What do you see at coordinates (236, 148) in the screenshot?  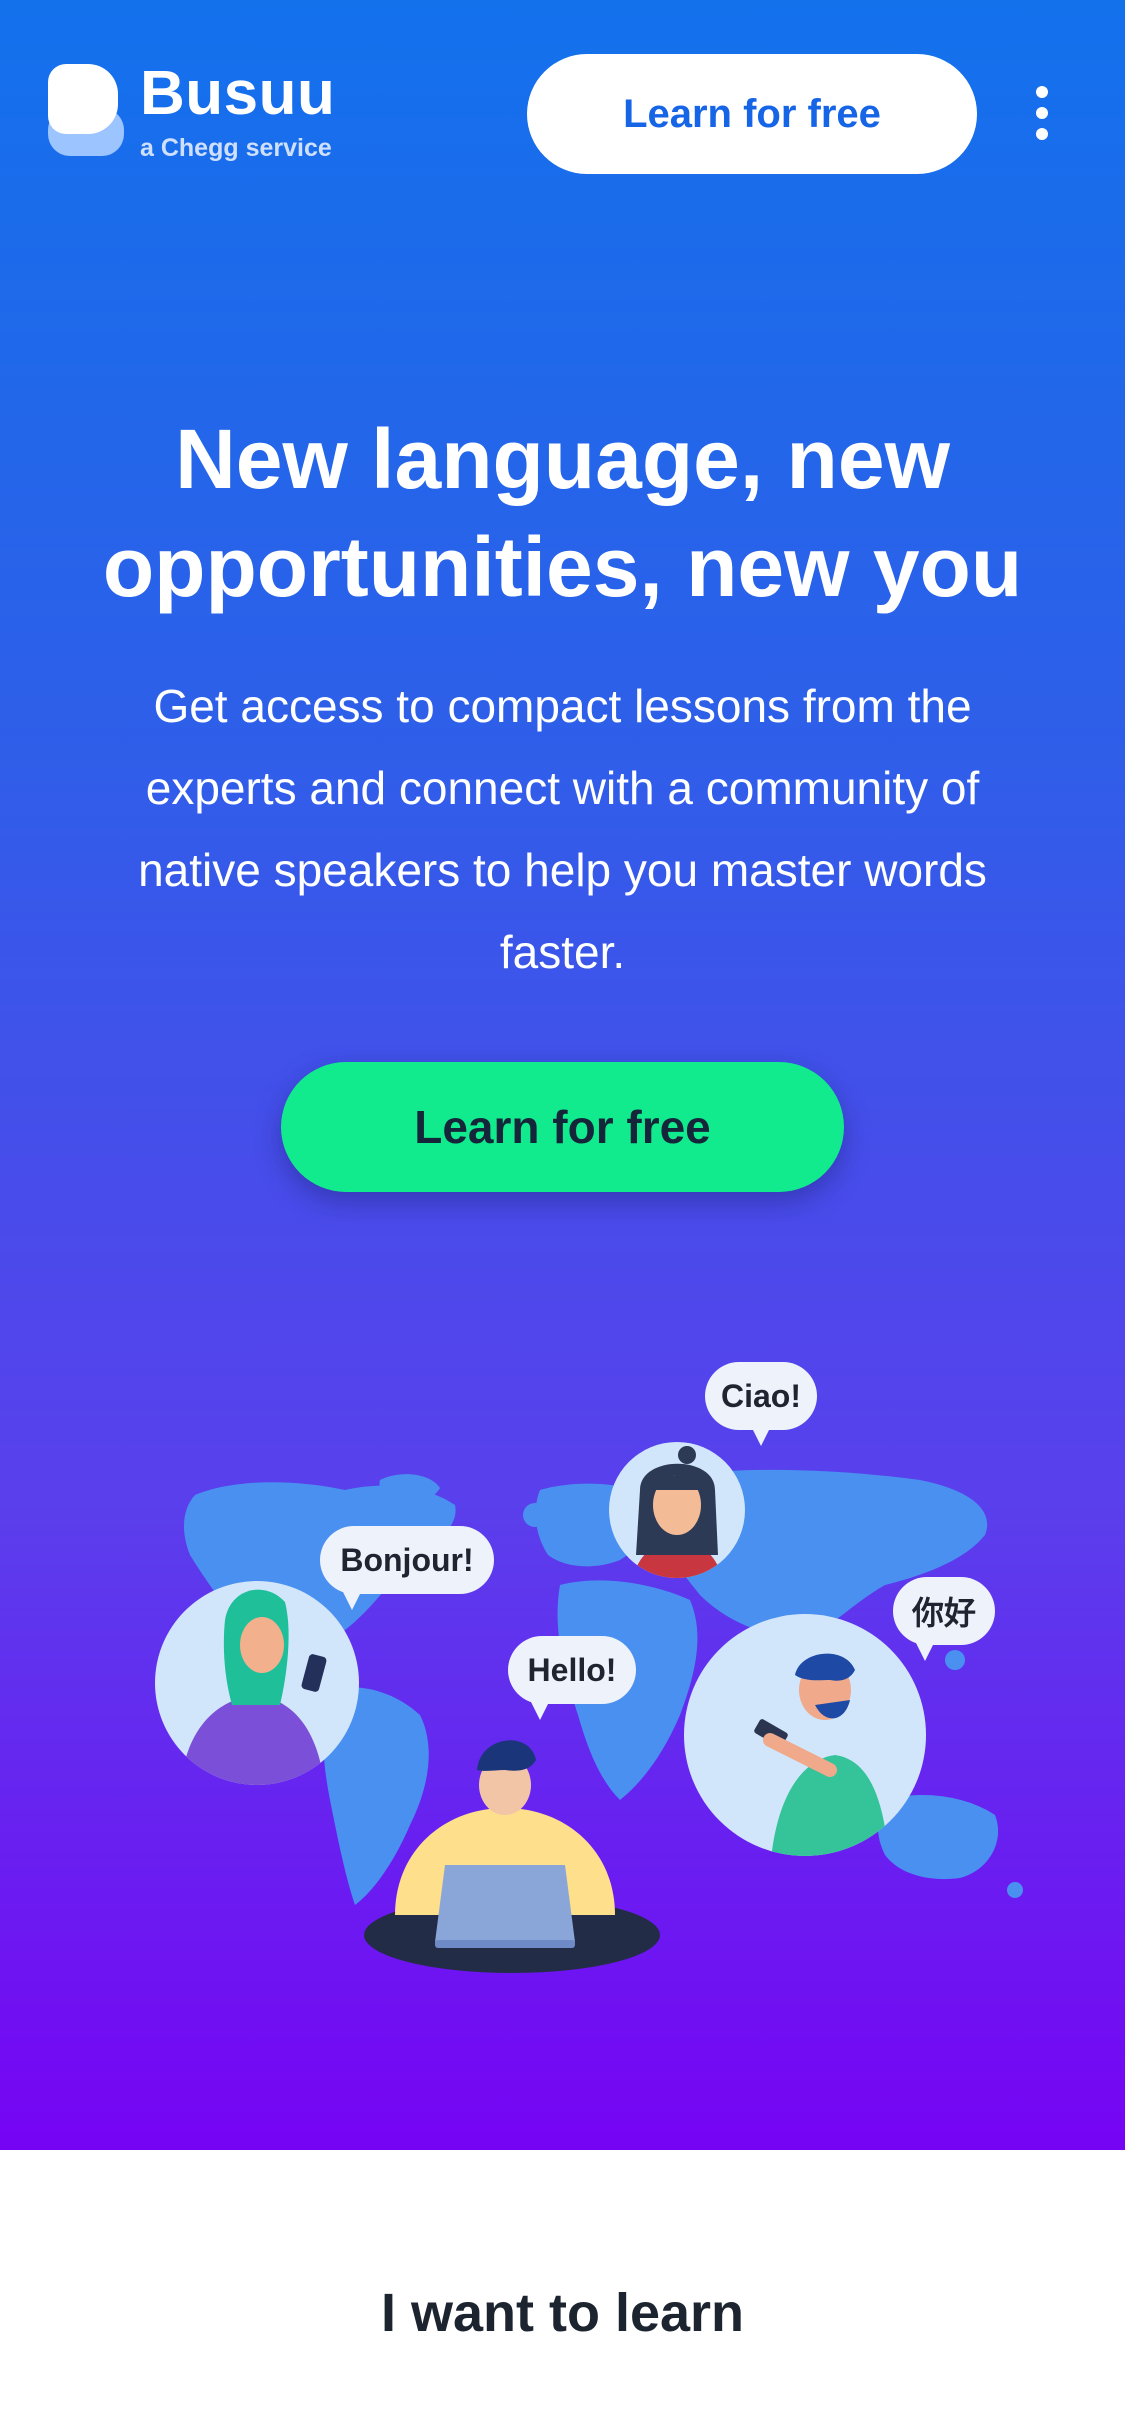 I see `brand-subtitle: a Chegg service` at bounding box center [236, 148].